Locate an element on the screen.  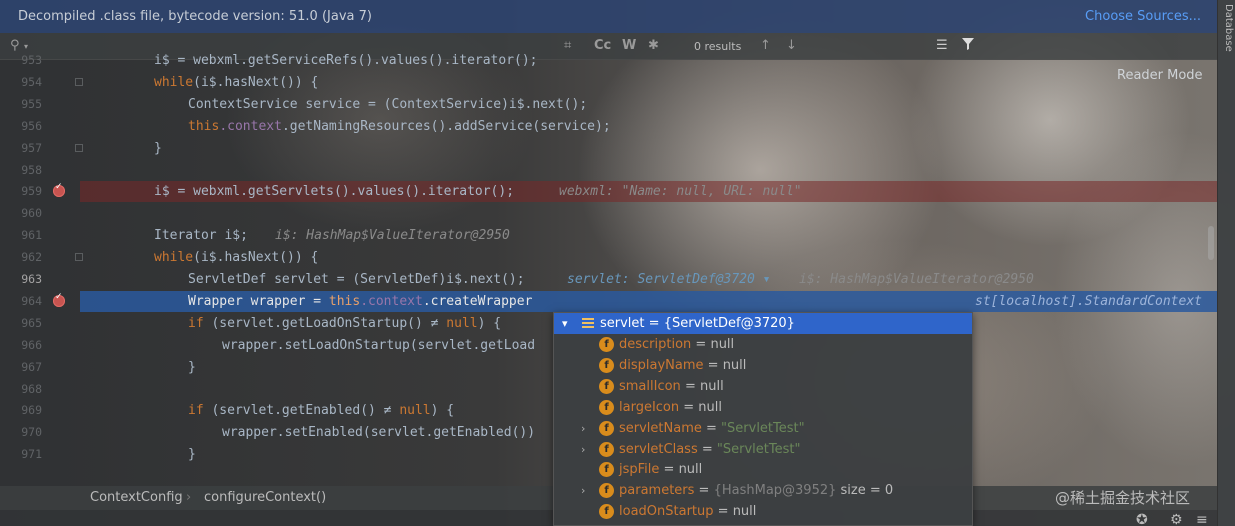
line-number: 964 is located at coordinates (21, 301).